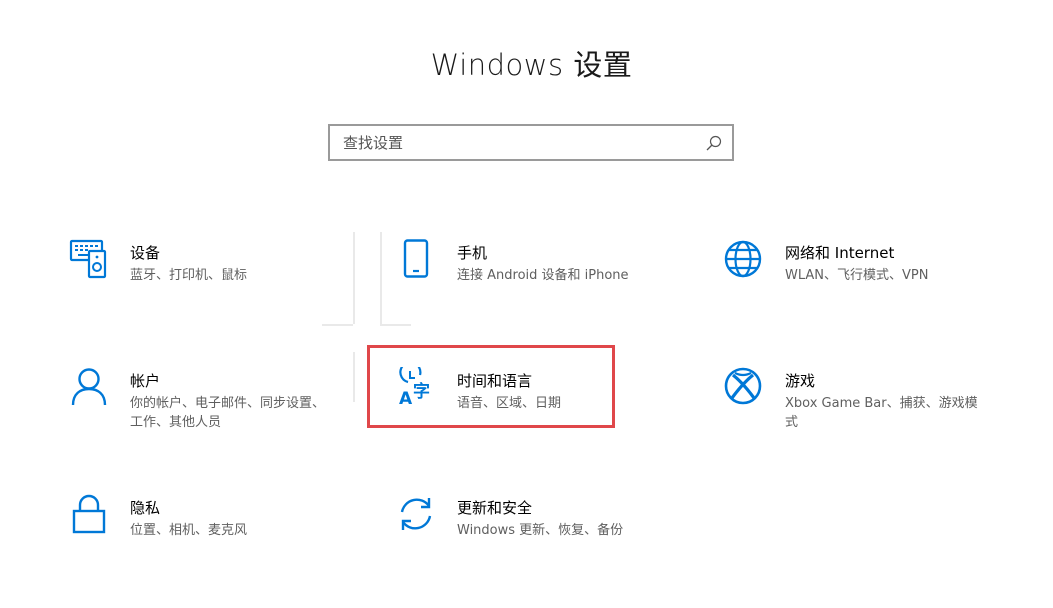 Image resolution: width=1053 pixels, height=608 pixels. What do you see at coordinates (472, 253) in the screenshot?
I see `tile-title: 手机` at bounding box center [472, 253].